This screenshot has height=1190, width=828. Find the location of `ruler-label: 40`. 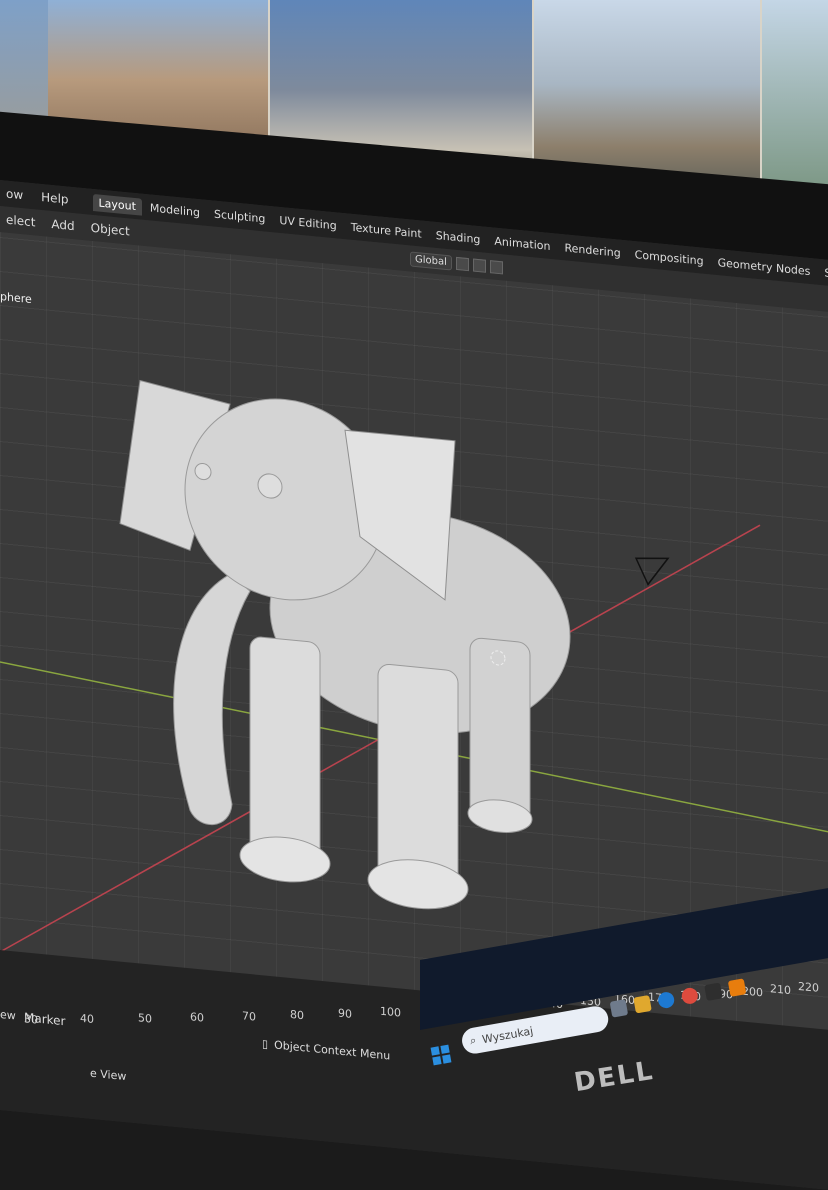

ruler-label: 40 is located at coordinates (87, 1019).